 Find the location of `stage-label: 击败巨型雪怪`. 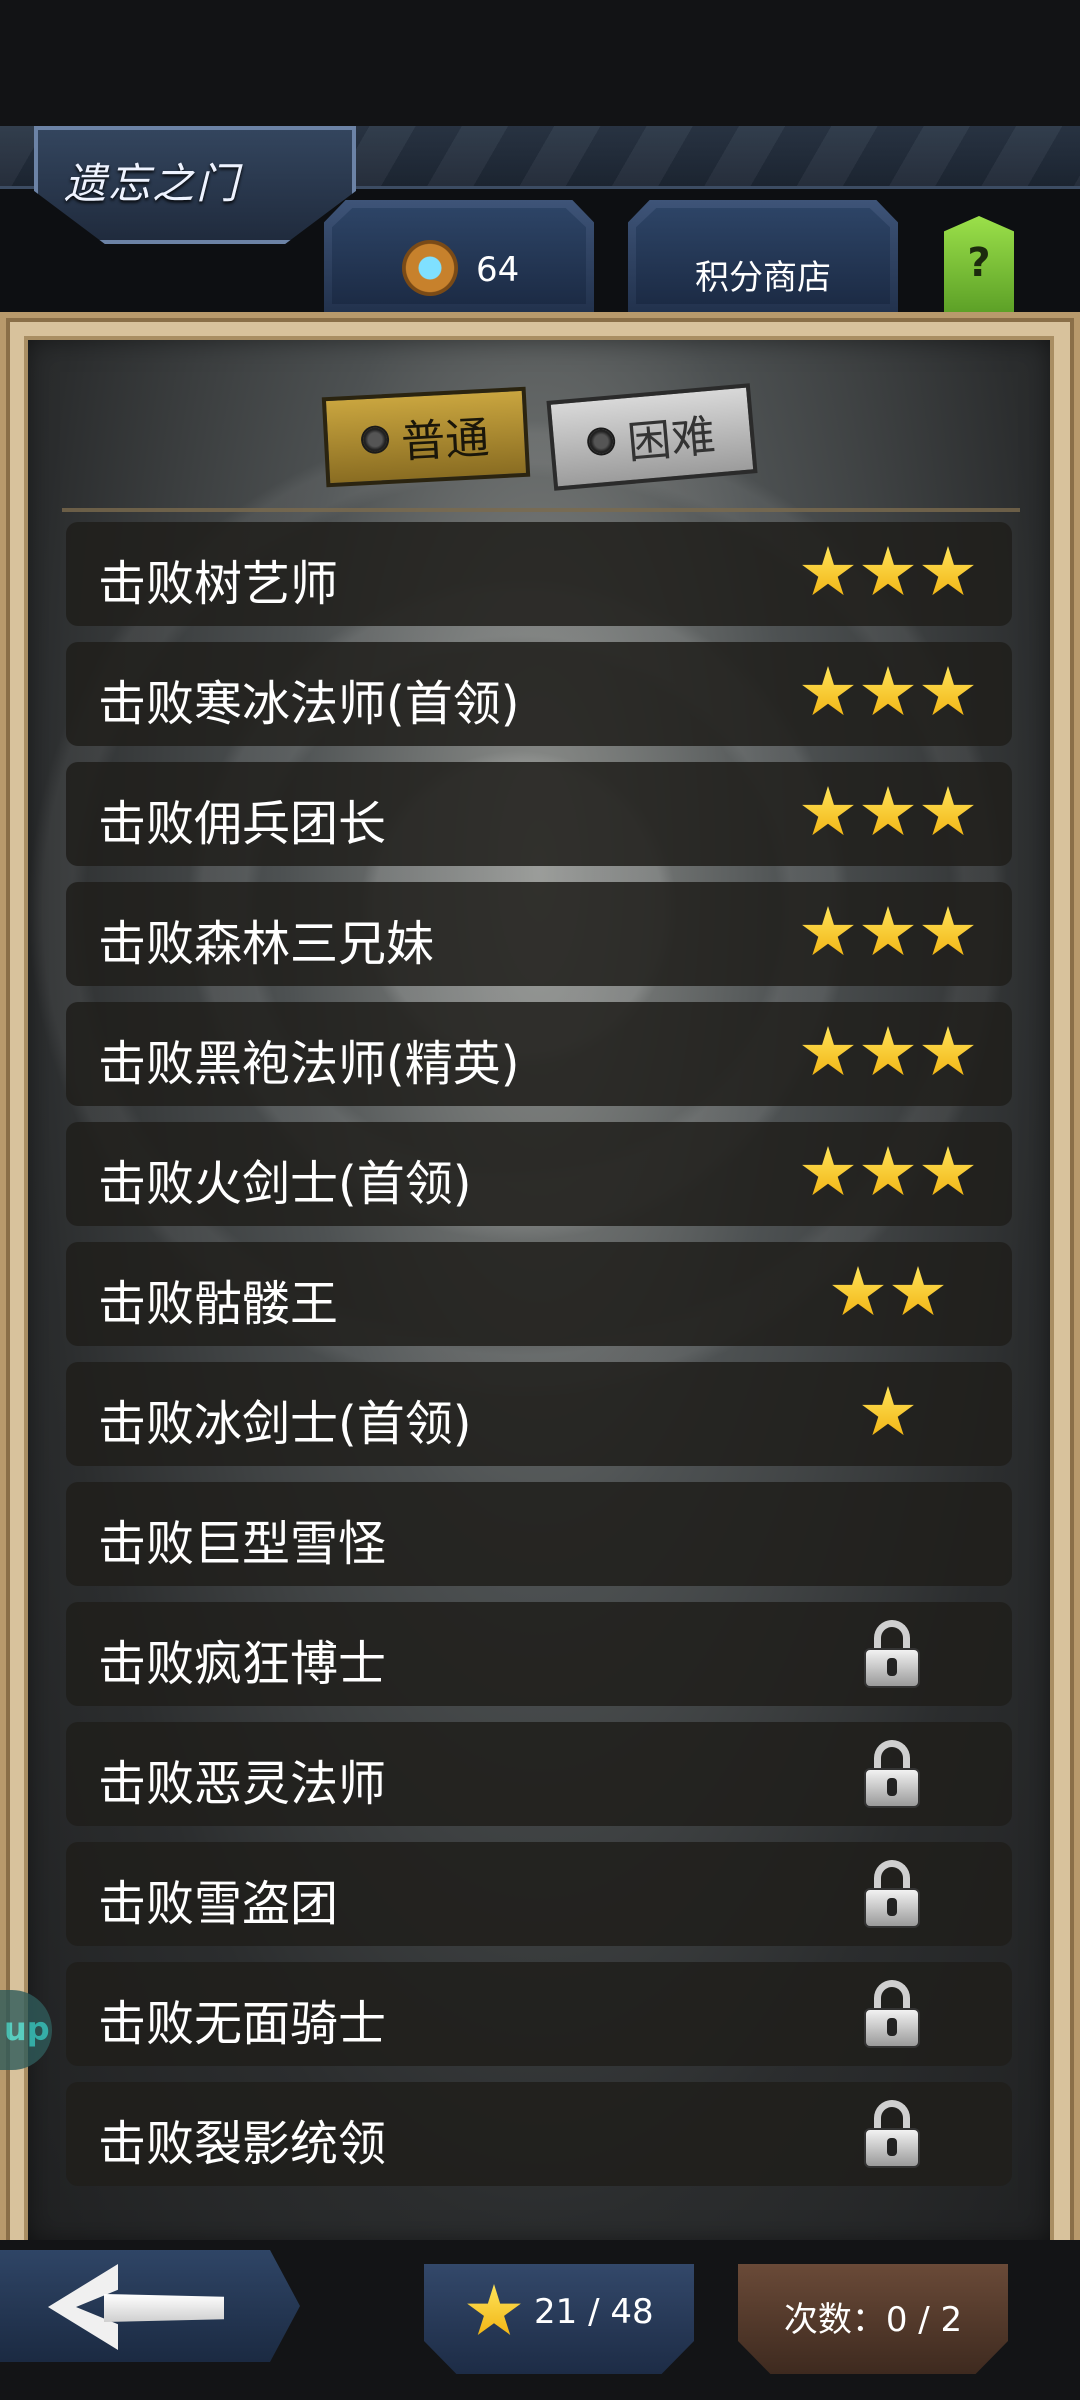

stage-label: 击败巨型雪怪 is located at coordinates (242, 1544).